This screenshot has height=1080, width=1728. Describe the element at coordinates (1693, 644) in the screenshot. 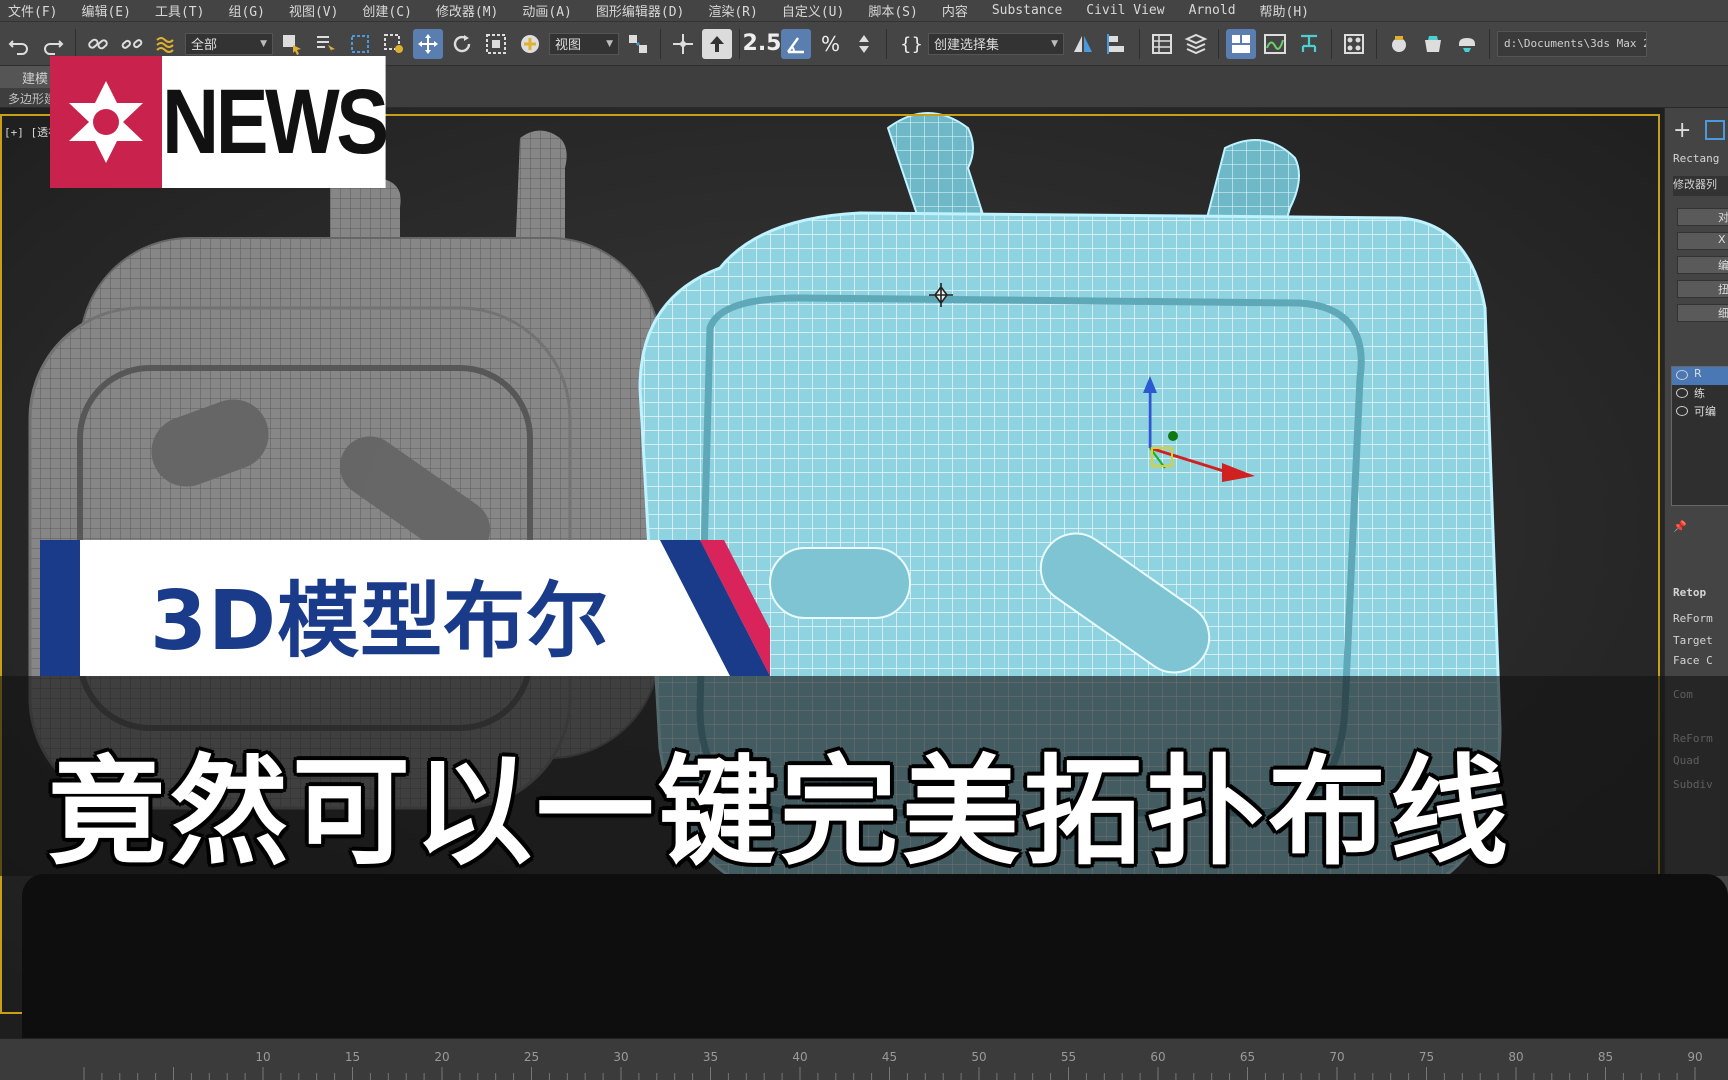

I see `rollout-row-1: Target` at that location.